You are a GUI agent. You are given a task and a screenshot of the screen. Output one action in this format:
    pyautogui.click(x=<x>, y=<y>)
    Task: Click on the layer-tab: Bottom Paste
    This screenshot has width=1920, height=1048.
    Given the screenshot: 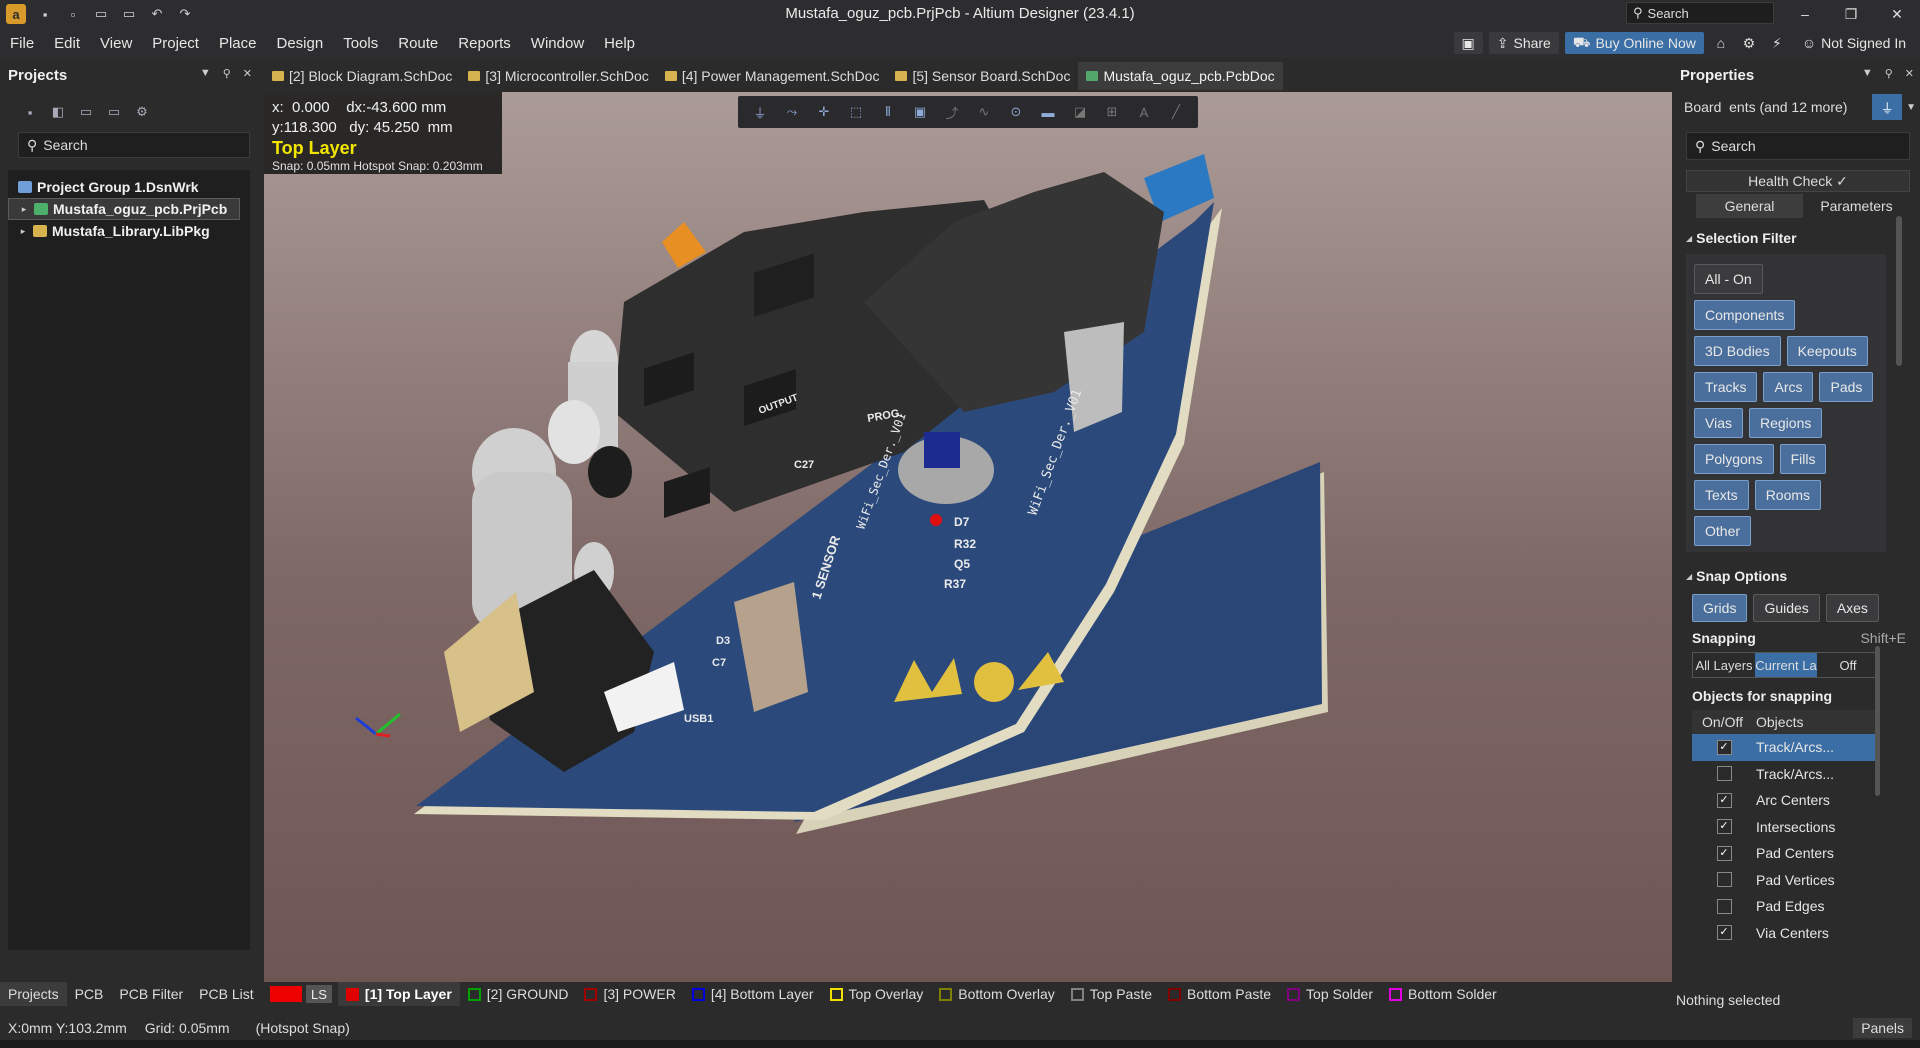 What is the action you would take?
    pyautogui.click(x=1219, y=994)
    